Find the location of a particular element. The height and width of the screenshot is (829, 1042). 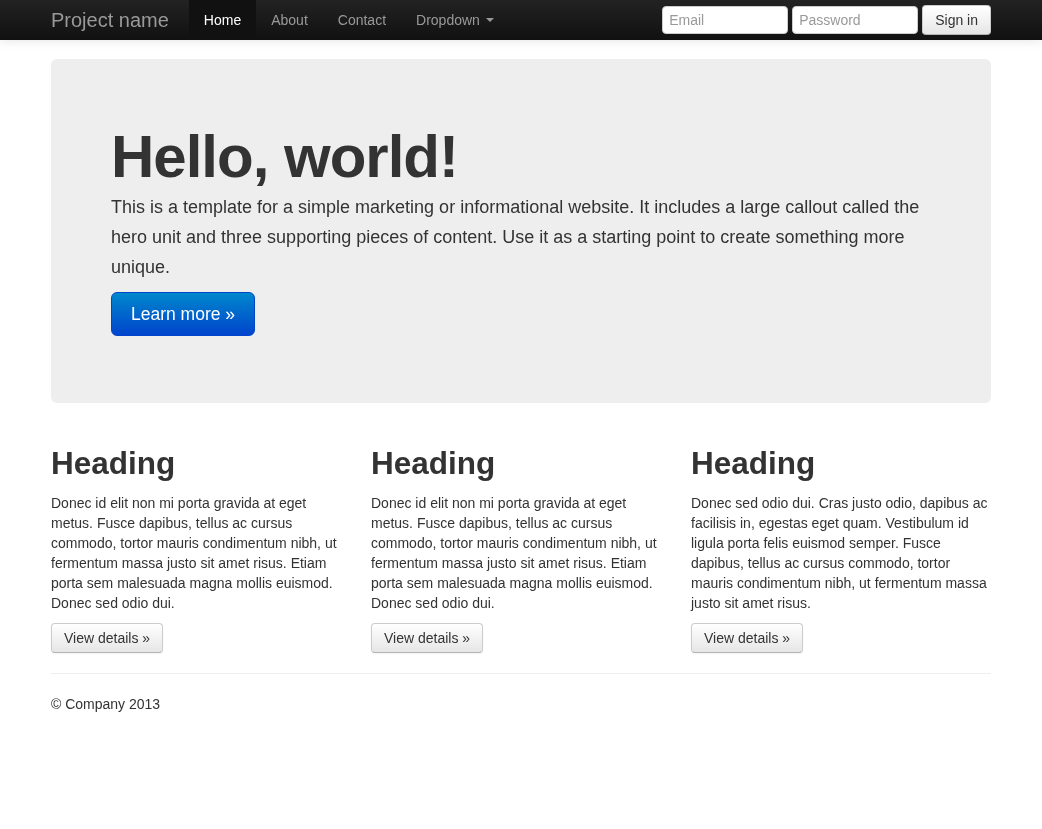

email-field: Email is located at coordinates (725, 20).